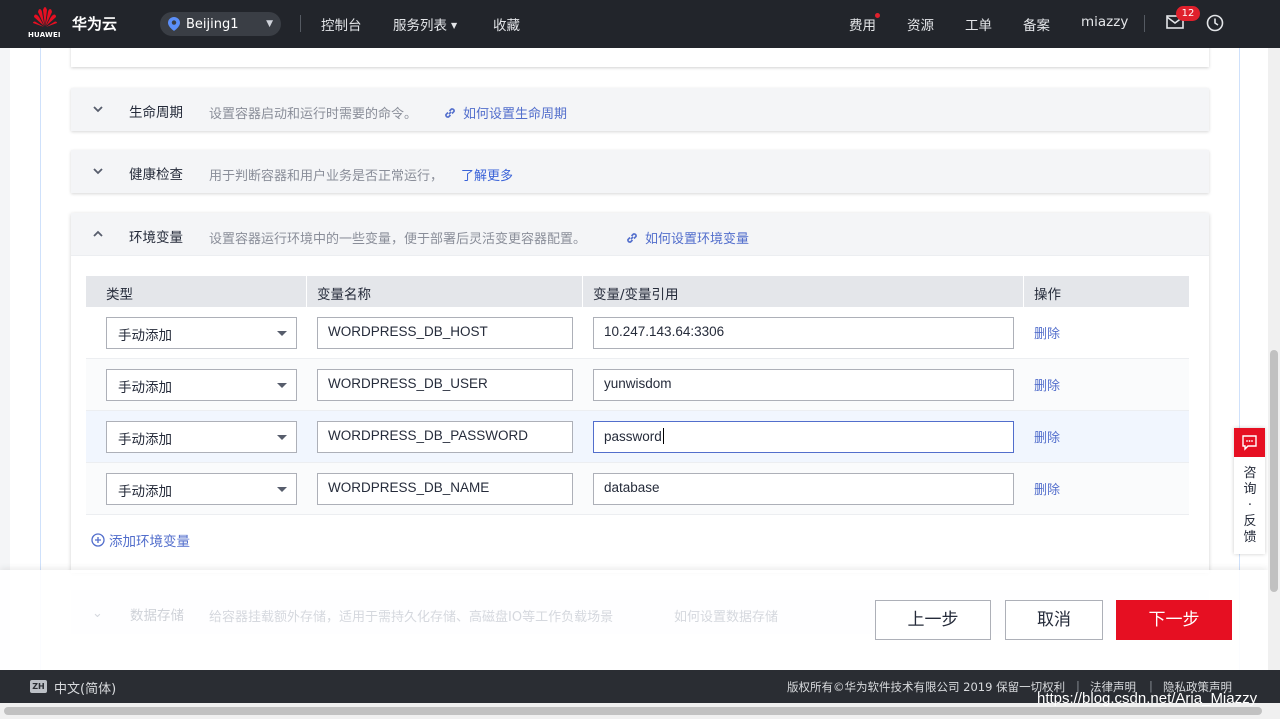 This screenshot has width=1280, height=719. I want to click on env-help-label: 如何设置环境变量, so click(697, 239).